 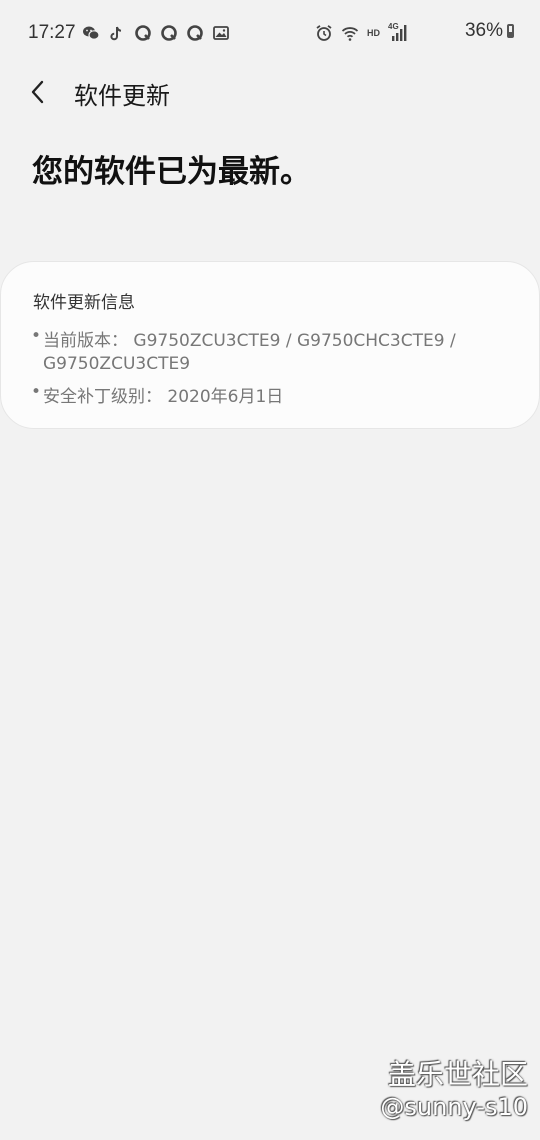 What do you see at coordinates (163, 397) in the screenshot?
I see `security-patch-text: 安全补丁级别： 2020年6月1日` at bounding box center [163, 397].